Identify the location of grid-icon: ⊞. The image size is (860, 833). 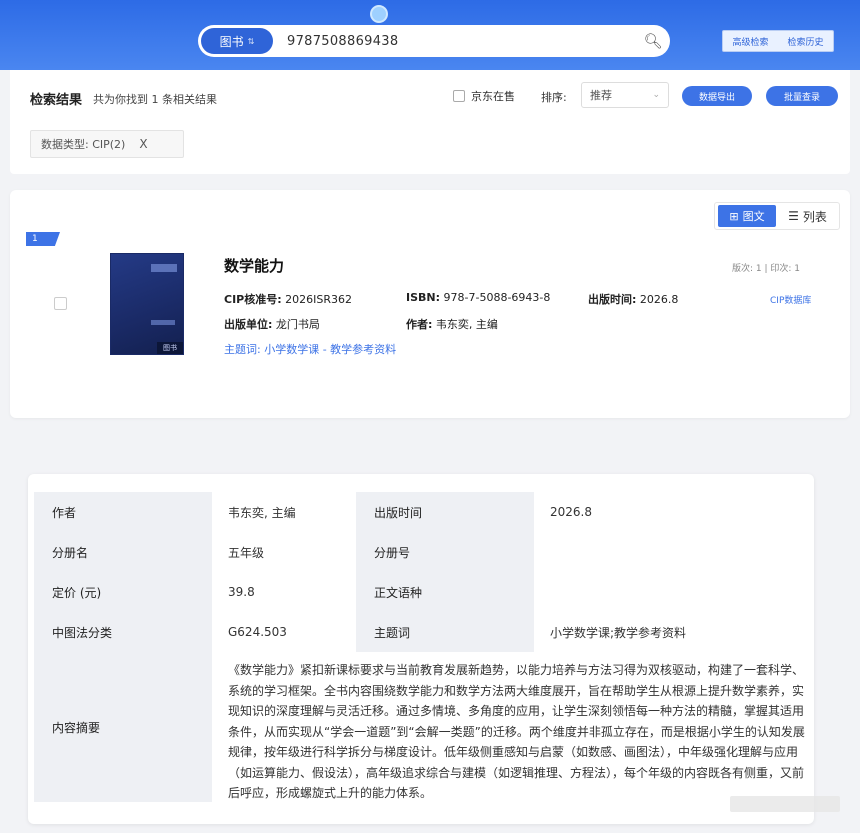
(734, 216).